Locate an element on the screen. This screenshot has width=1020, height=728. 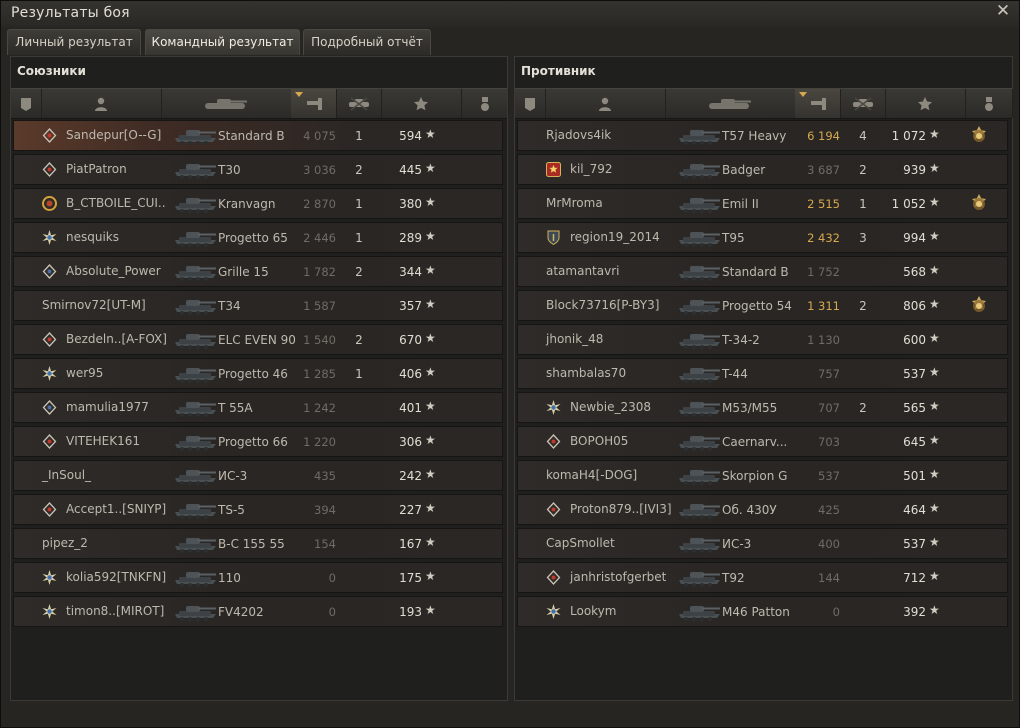
experience-value: 1 052 is located at coordinates (908, 204).